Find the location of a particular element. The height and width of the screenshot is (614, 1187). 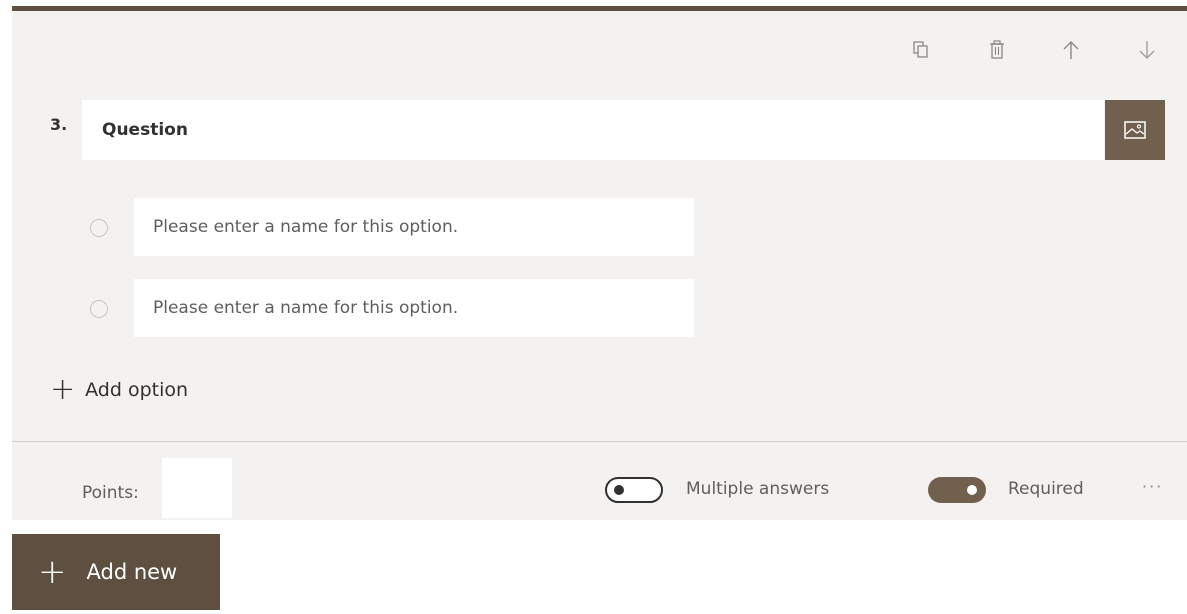

required-label: Required is located at coordinates (1046, 489).